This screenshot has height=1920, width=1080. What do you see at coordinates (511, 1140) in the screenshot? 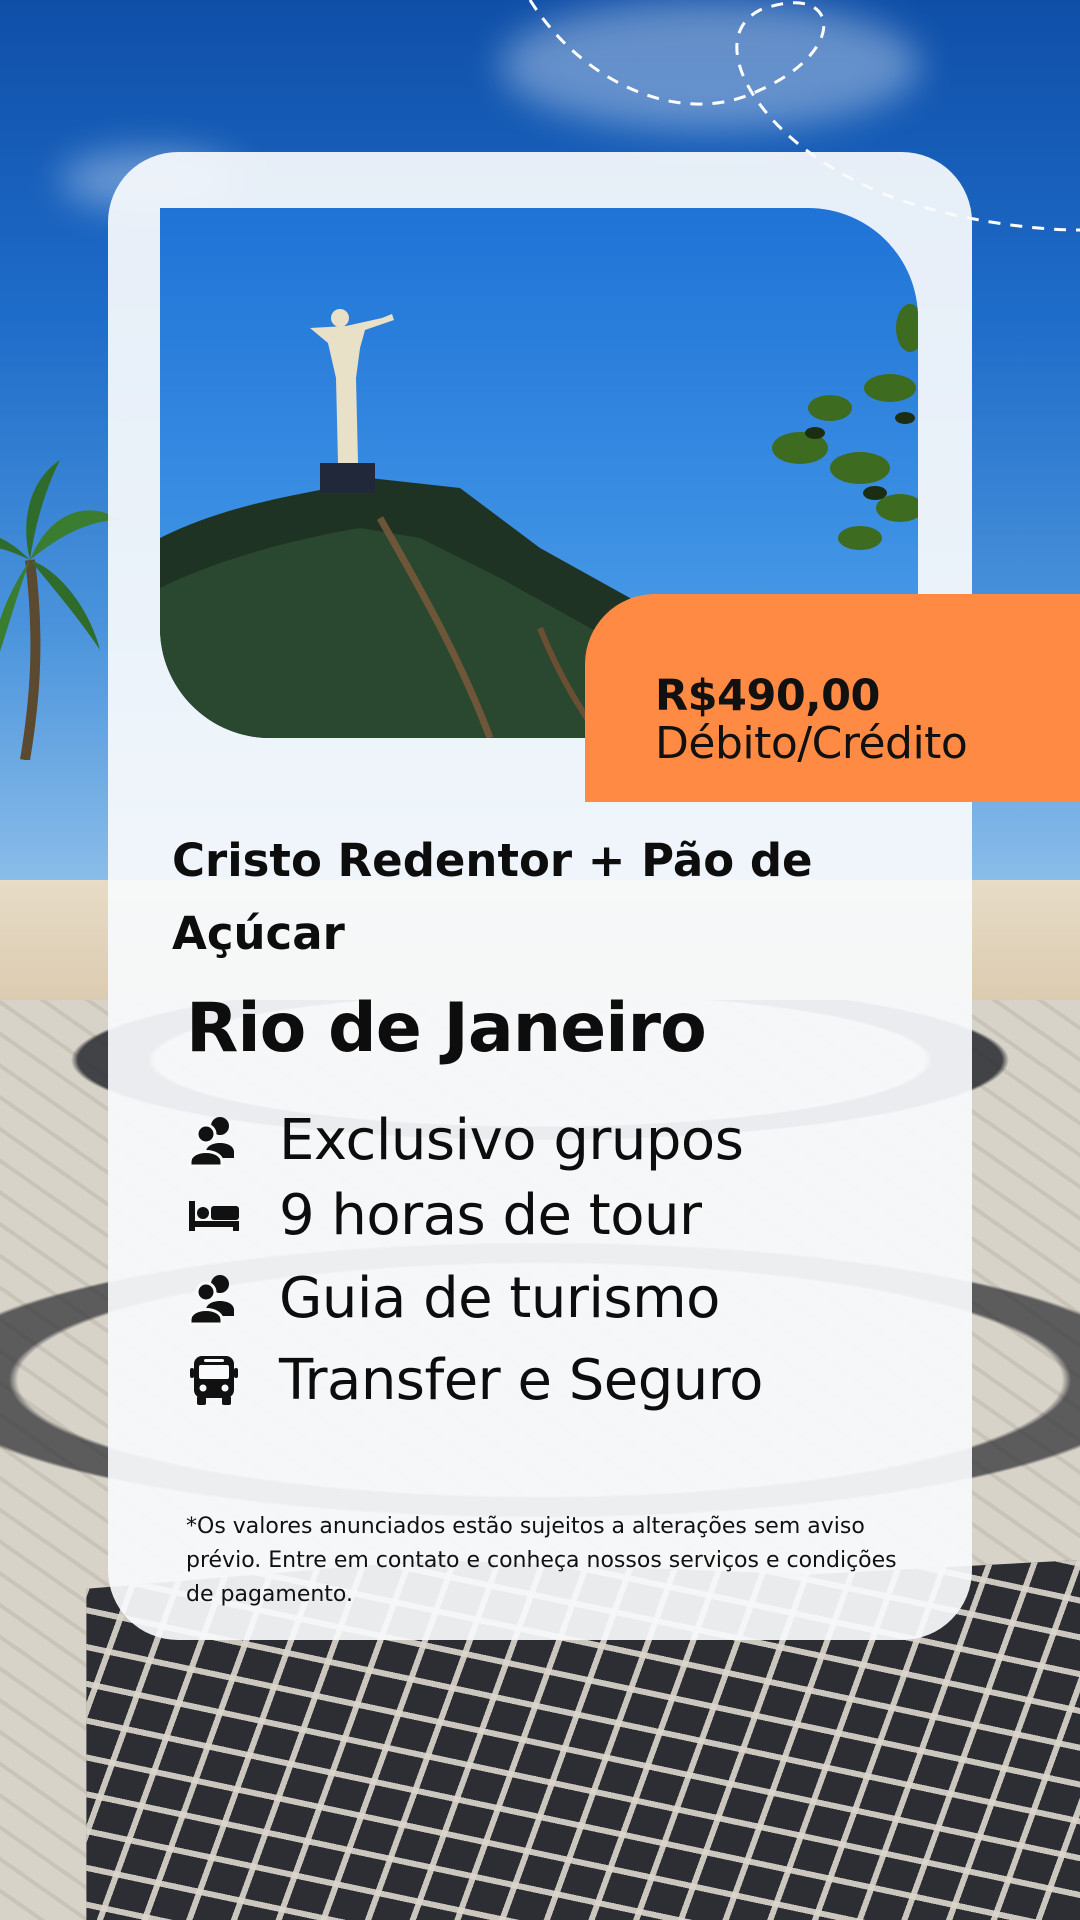
I see `feature-label: Exclusivo grupos` at bounding box center [511, 1140].